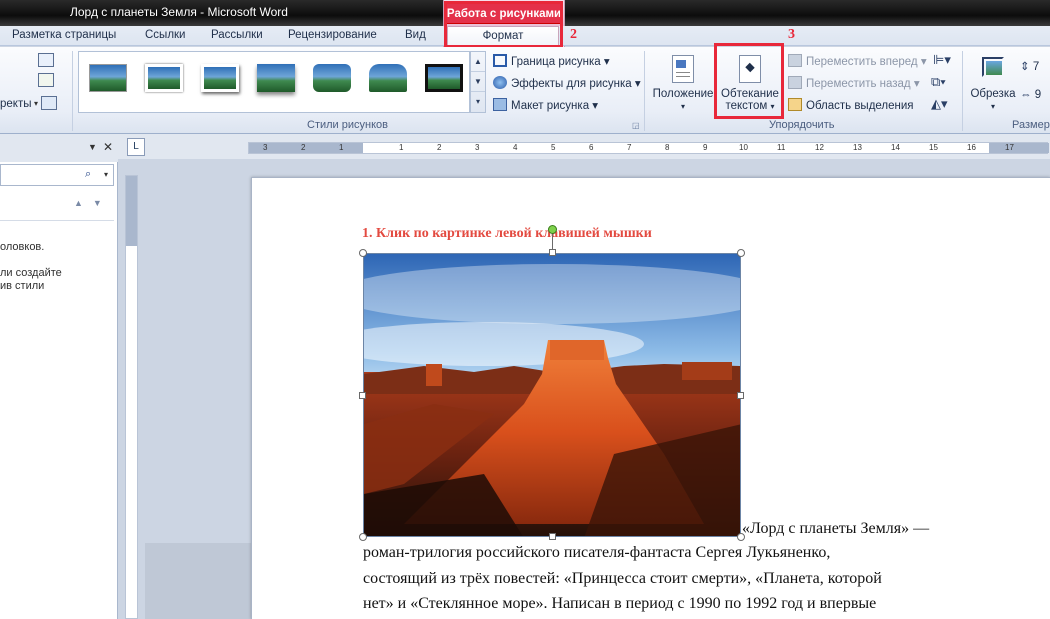 The height and width of the screenshot is (619, 1050). Describe the element at coordinates (971, 147) in the screenshot. I see `ruler-tick: 16` at that location.